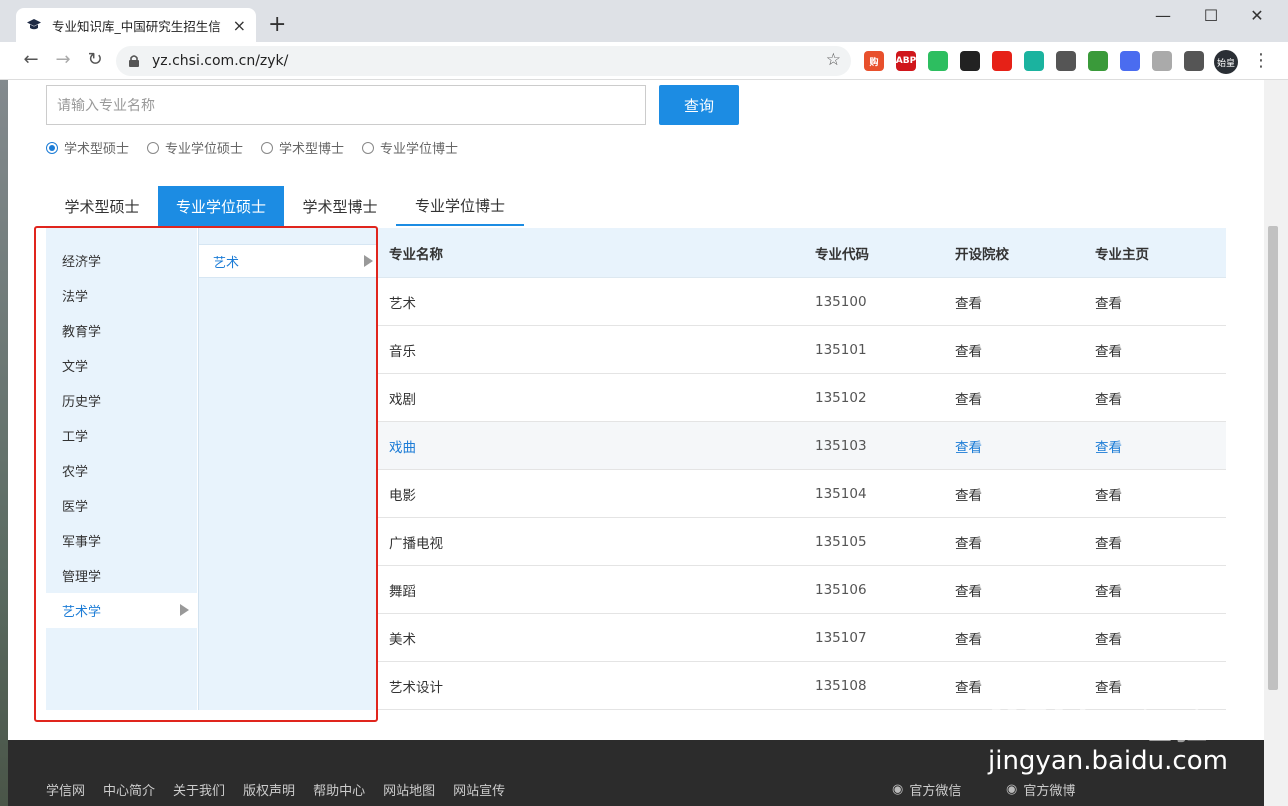 Image resolution: width=1288 pixels, height=806 pixels. Describe the element at coordinates (841, 301) in the screenshot. I see `major-code: 135100` at that location.